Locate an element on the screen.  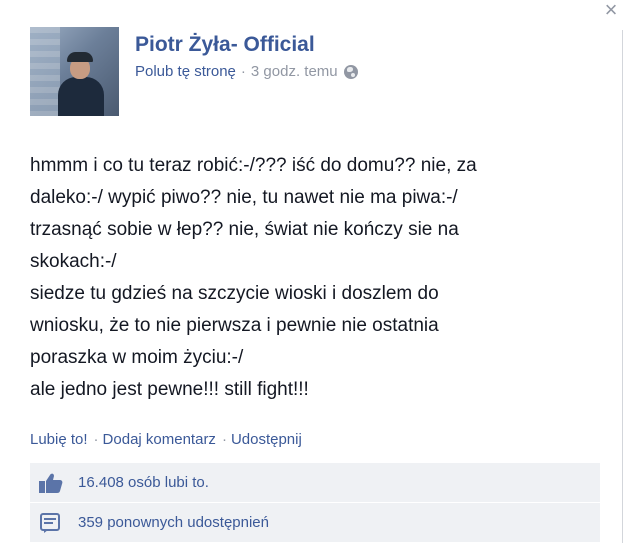
likes-count-link: 16.408 osób lubi to. is located at coordinates (143, 482).